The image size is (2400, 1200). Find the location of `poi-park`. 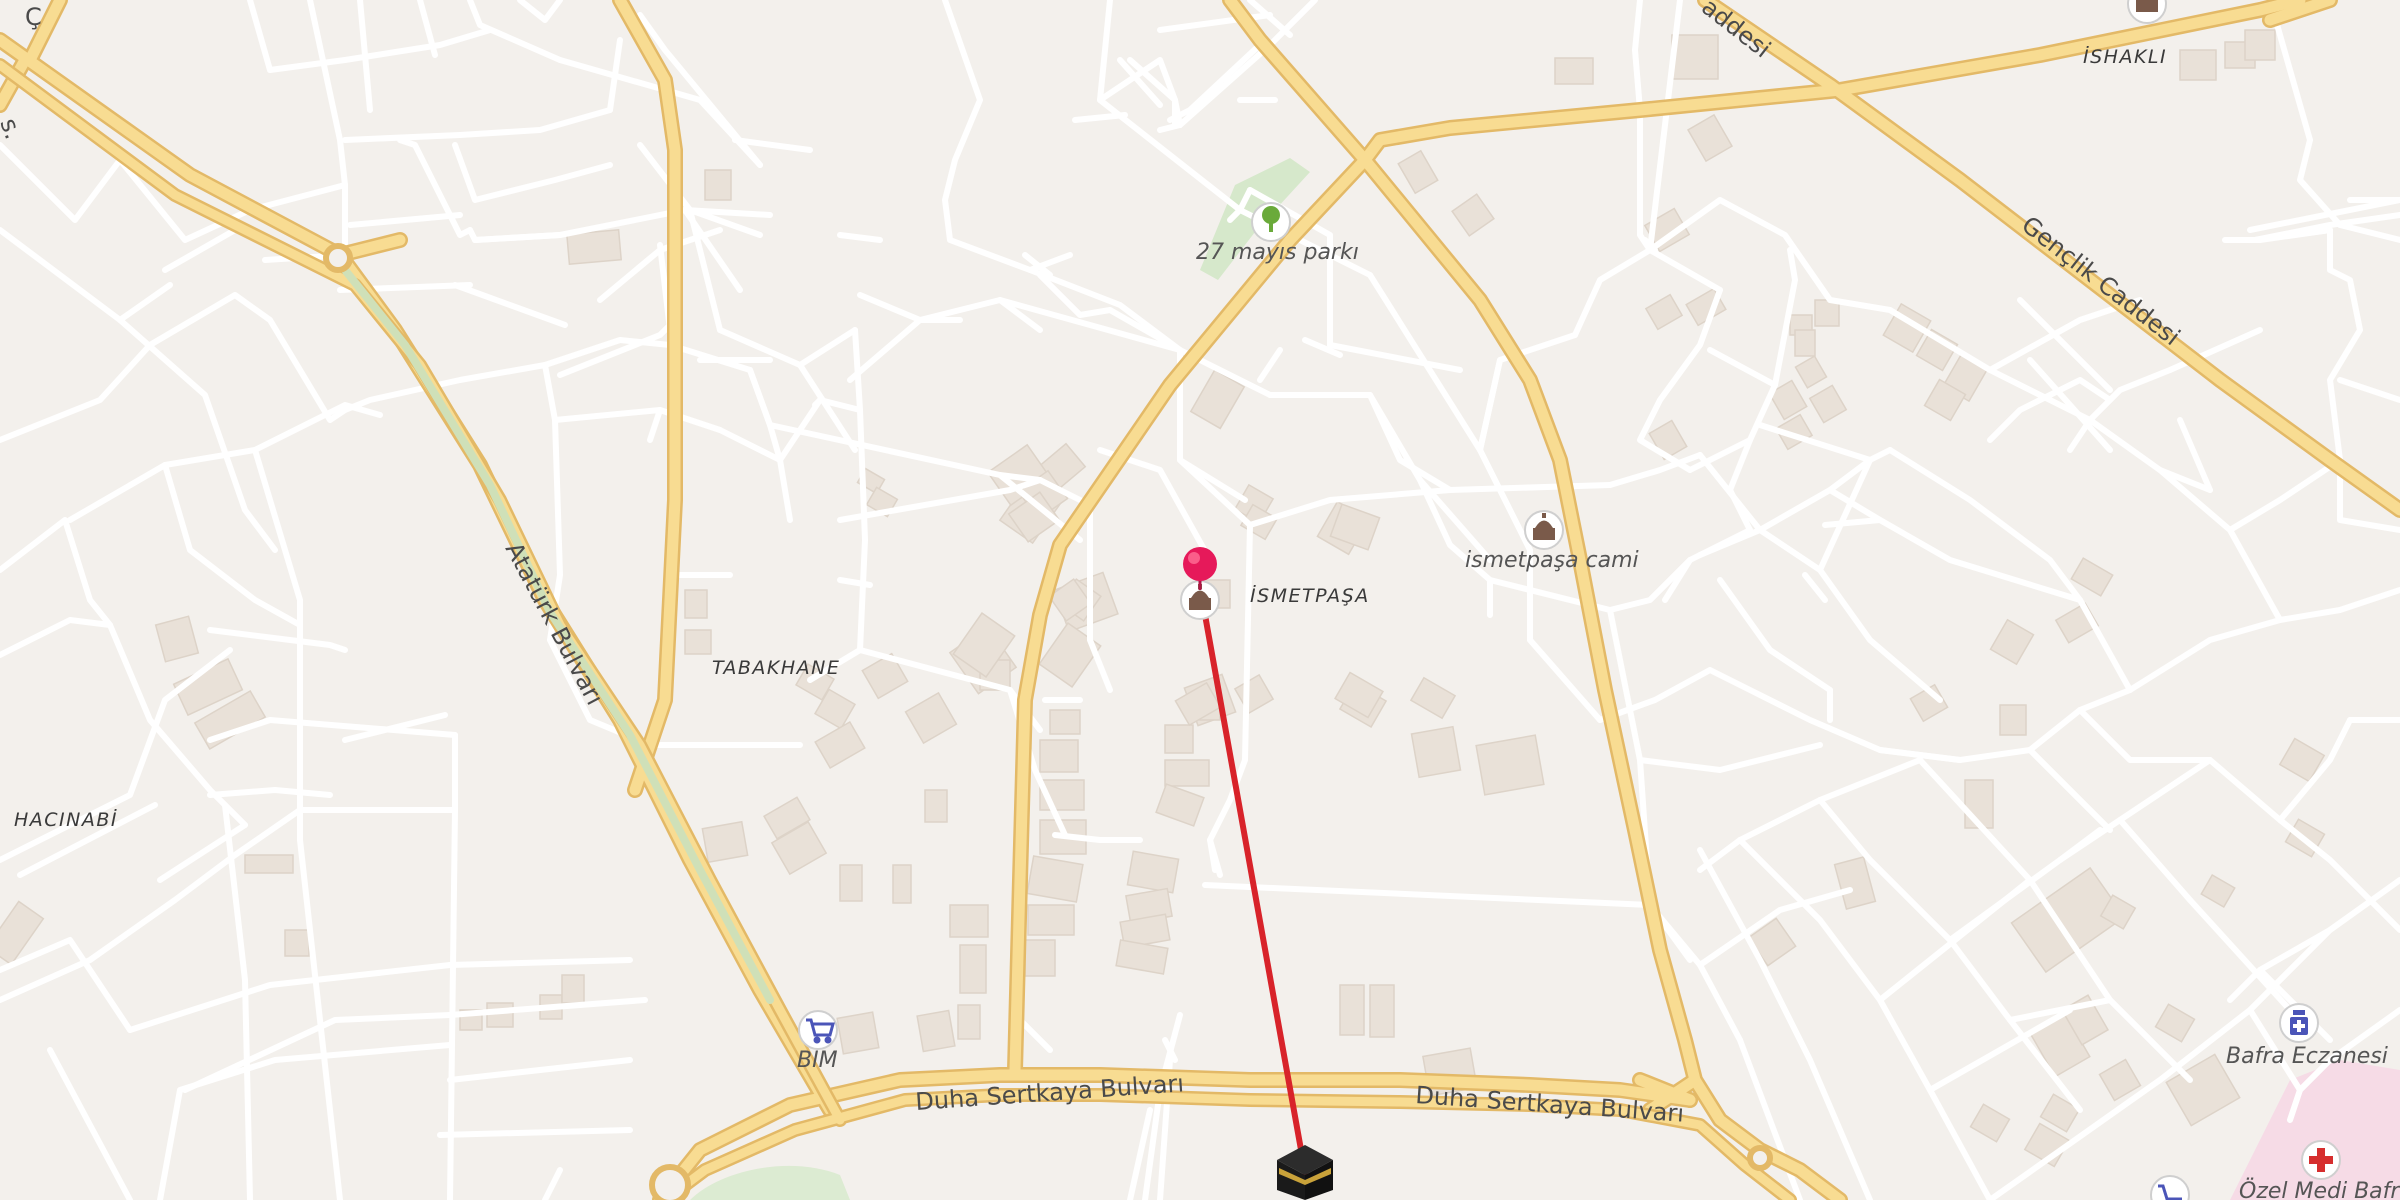

poi-park is located at coordinates (1271, 222).